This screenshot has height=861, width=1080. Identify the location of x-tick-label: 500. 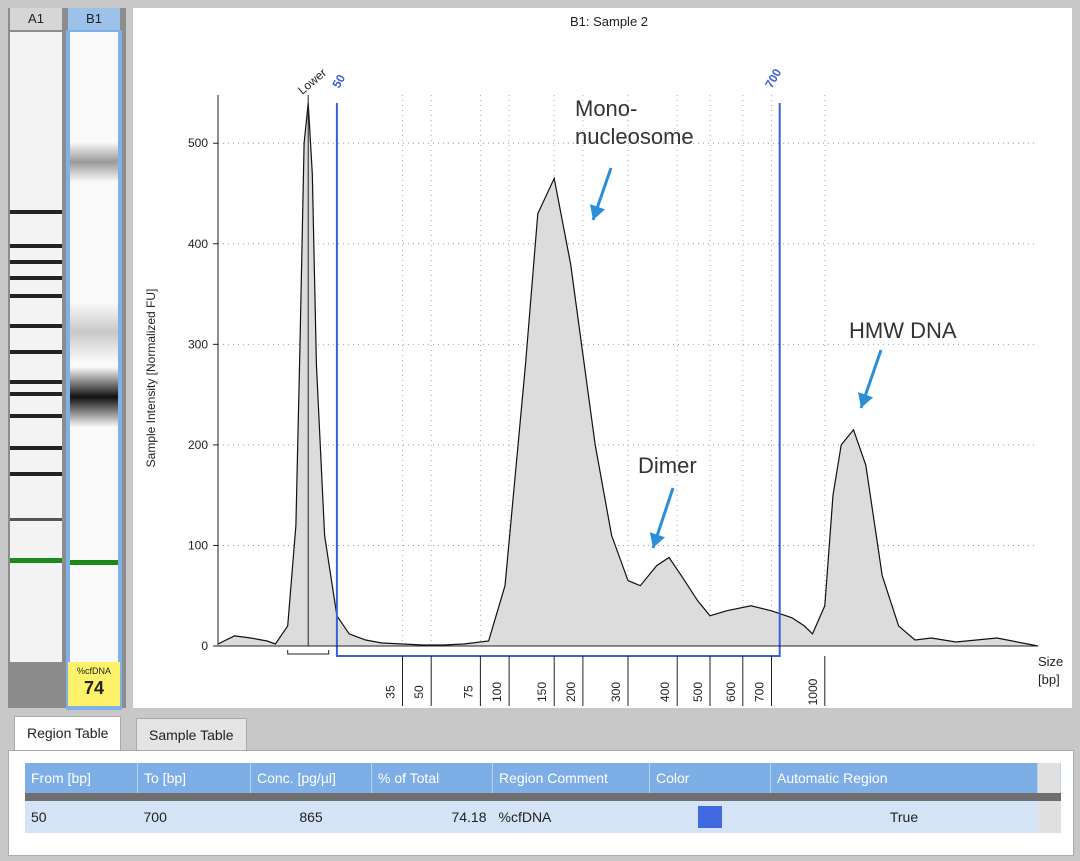
(698, 692).